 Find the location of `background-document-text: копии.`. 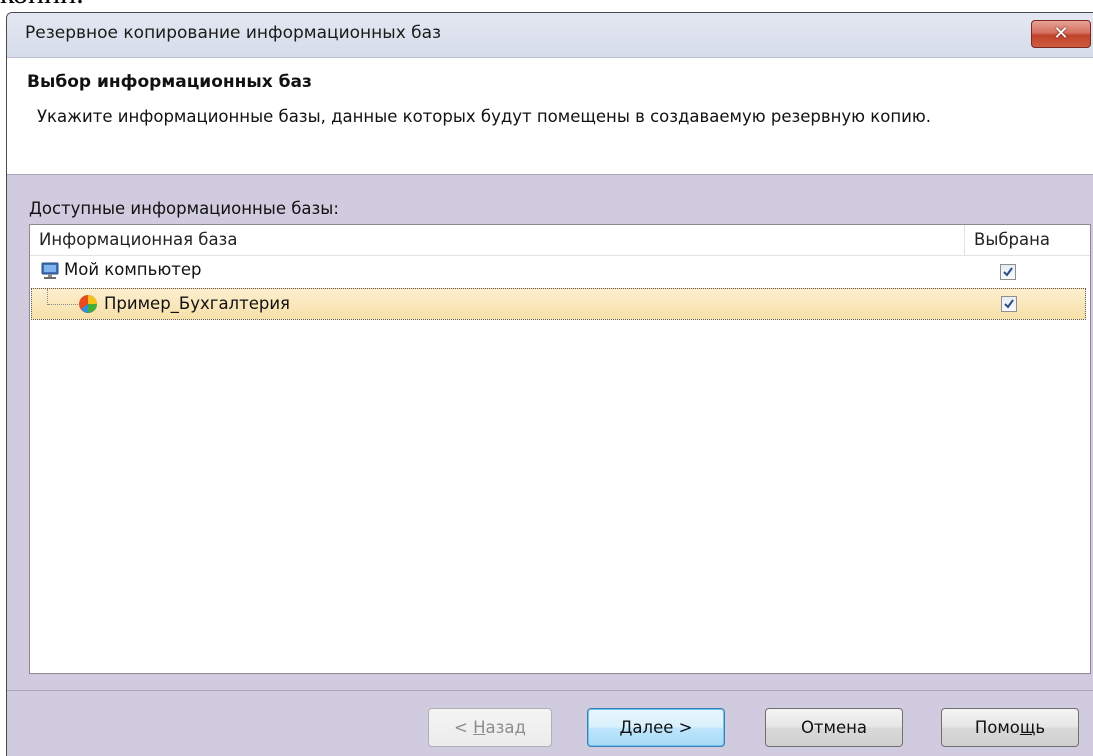

background-document-text: копии. is located at coordinates (42, 6).